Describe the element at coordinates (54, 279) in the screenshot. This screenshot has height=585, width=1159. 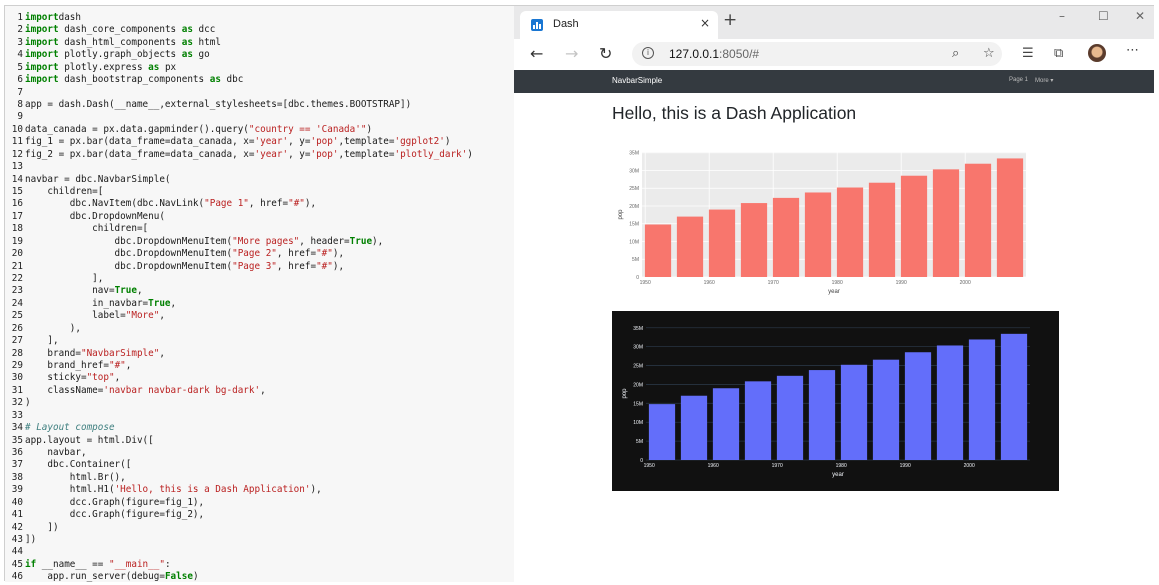
I see `code-line: 22 ],` at that location.